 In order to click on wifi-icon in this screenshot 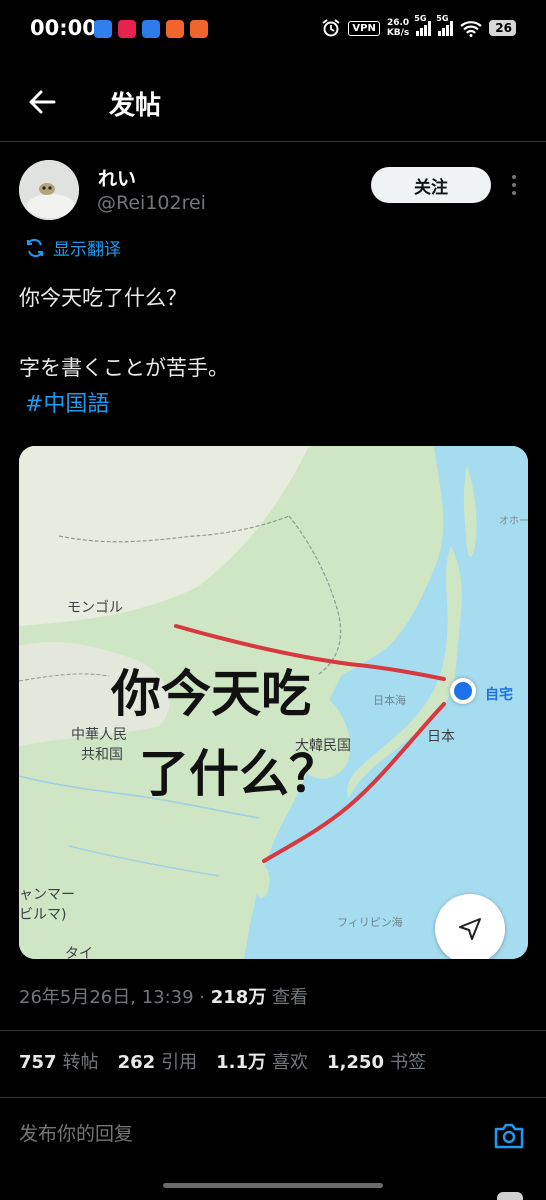, I will do `click(471, 28)`.